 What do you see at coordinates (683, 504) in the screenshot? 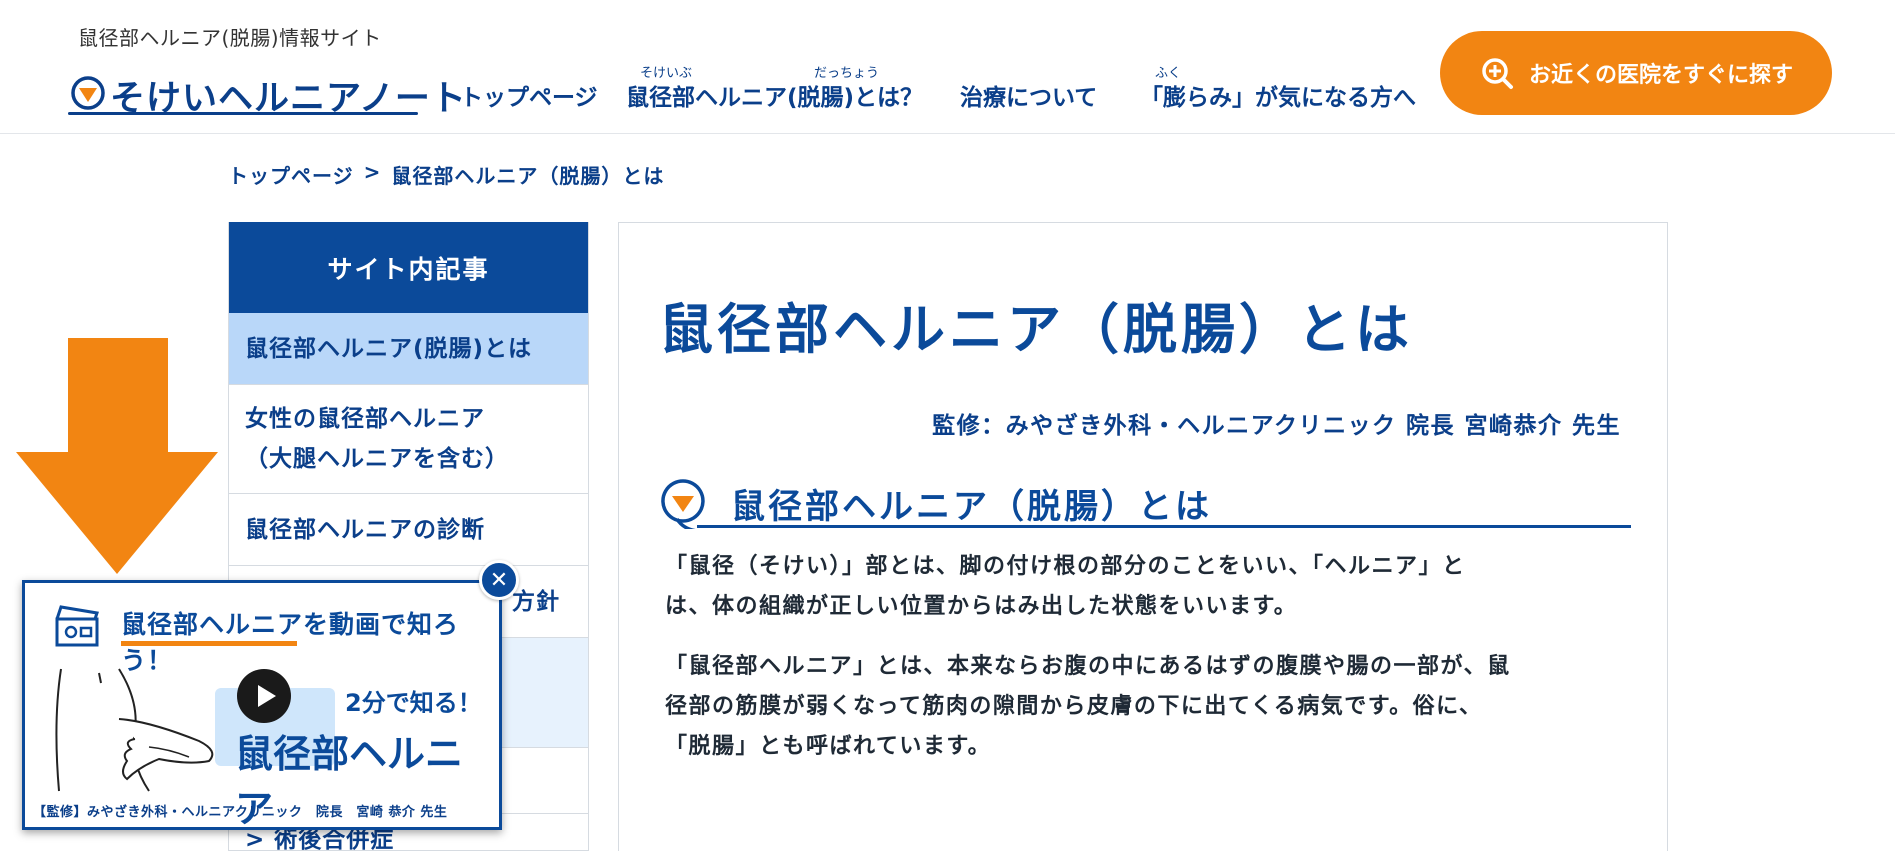
I see `section-pin-icon` at bounding box center [683, 504].